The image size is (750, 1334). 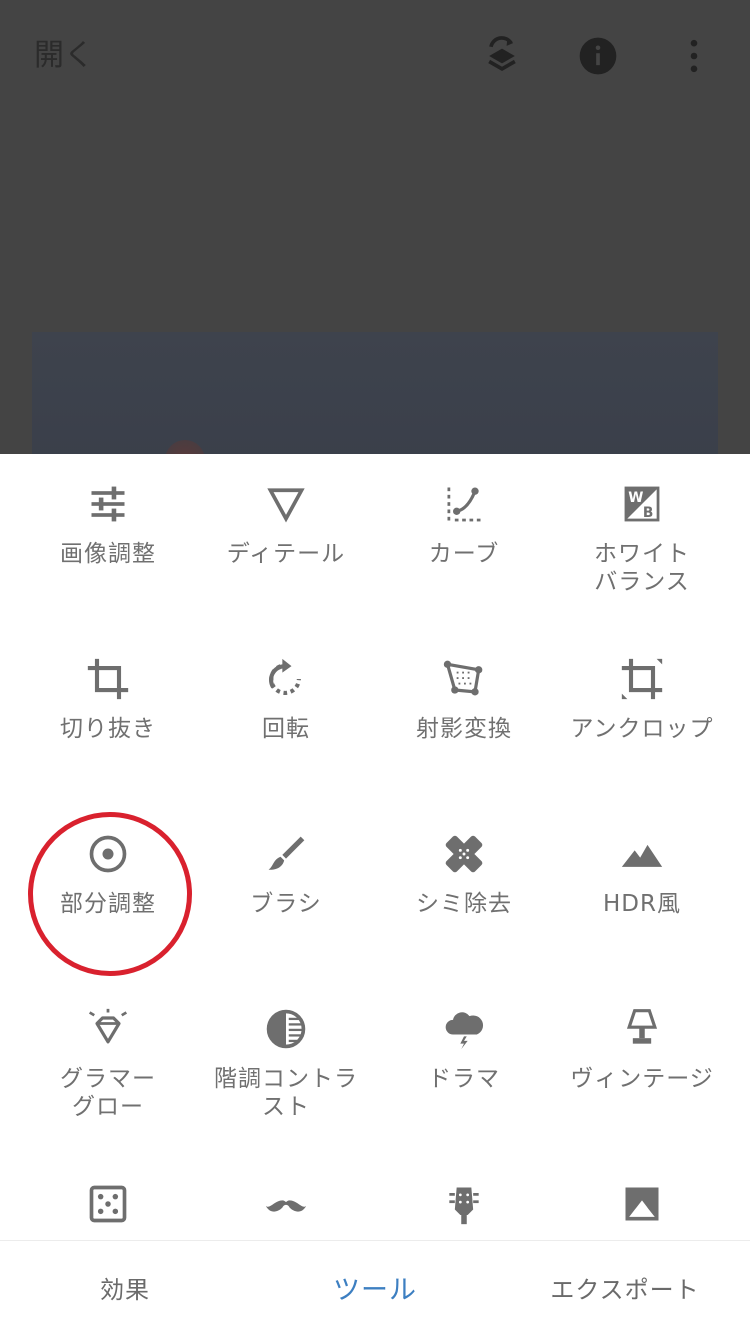 What do you see at coordinates (108, 1063) in the screenshot?
I see `tool-glamour-glow: グラマー グロー` at bounding box center [108, 1063].